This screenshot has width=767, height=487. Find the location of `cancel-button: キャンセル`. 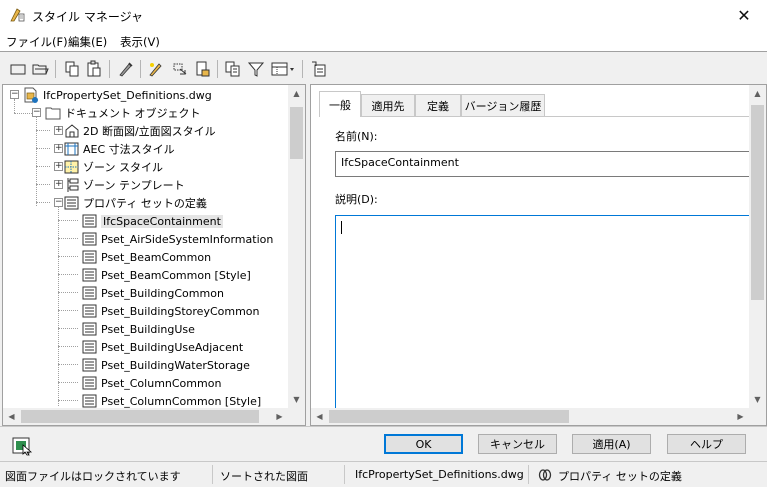

cancel-button: キャンセル is located at coordinates (517, 444).